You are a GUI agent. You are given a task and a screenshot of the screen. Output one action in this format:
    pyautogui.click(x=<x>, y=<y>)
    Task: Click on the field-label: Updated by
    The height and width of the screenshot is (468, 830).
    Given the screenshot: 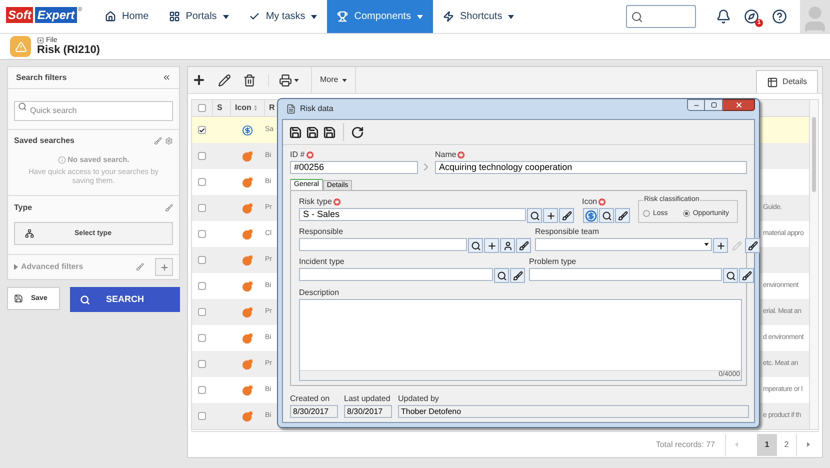 What is the action you would take?
    pyautogui.click(x=418, y=399)
    